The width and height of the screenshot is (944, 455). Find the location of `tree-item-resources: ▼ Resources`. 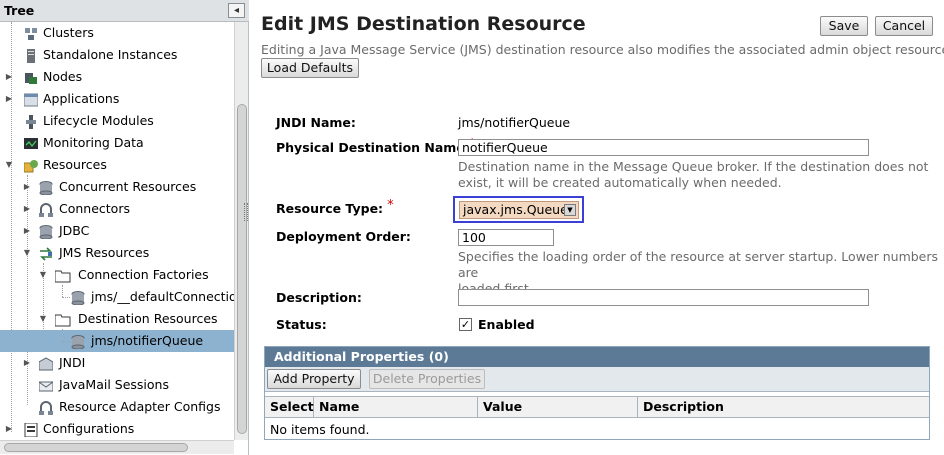

tree-item-resources: ▼ Resources is located at coordinates (117, 165).